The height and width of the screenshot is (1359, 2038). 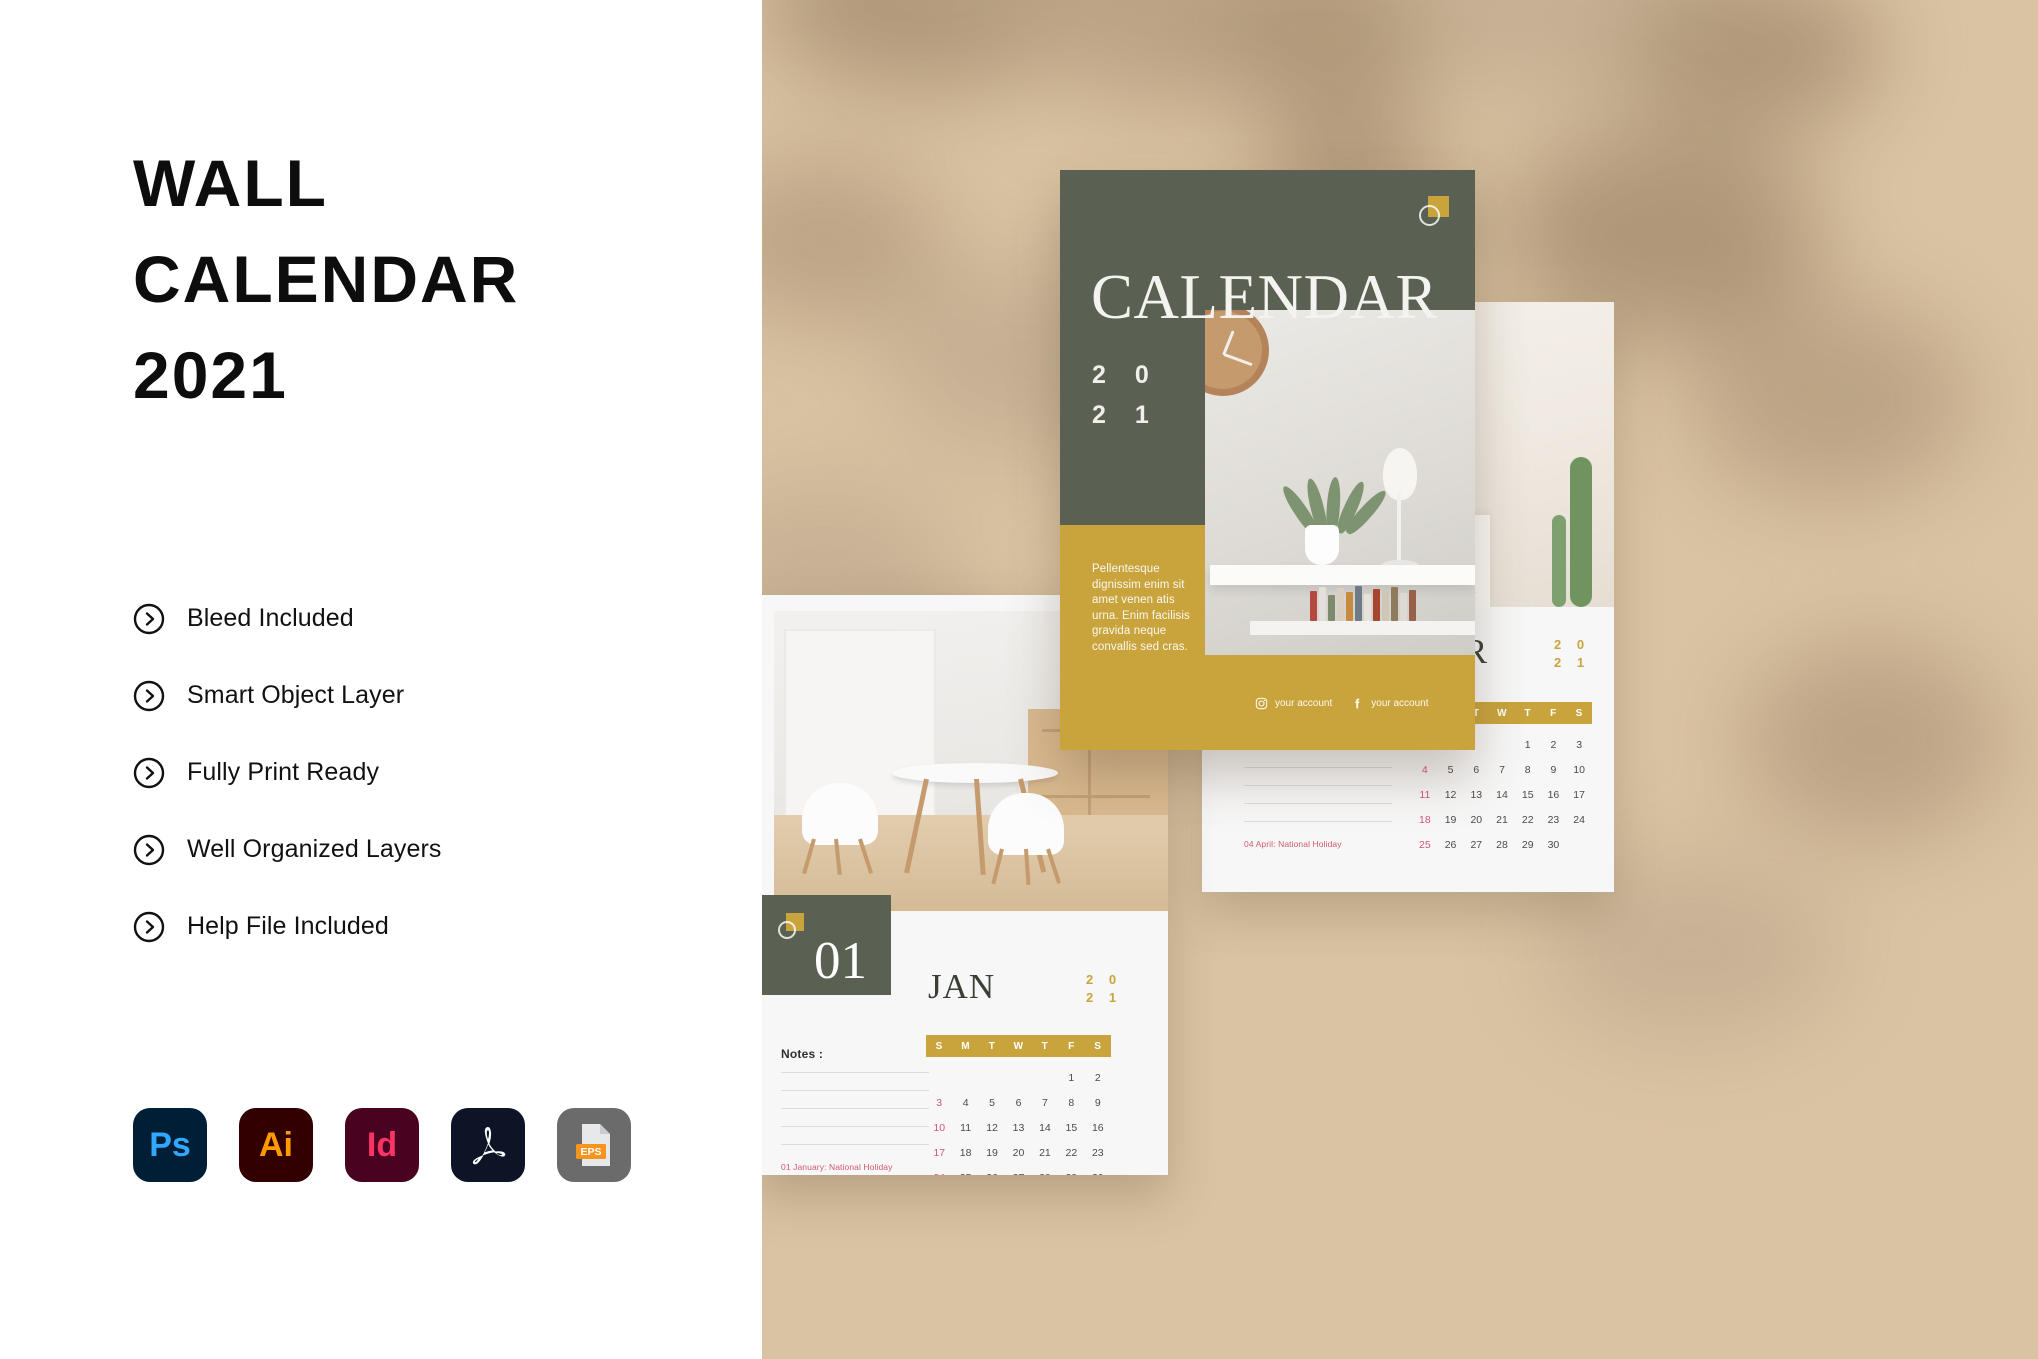 I want to click on day-cell: 14, so click(x=1502, y=795).